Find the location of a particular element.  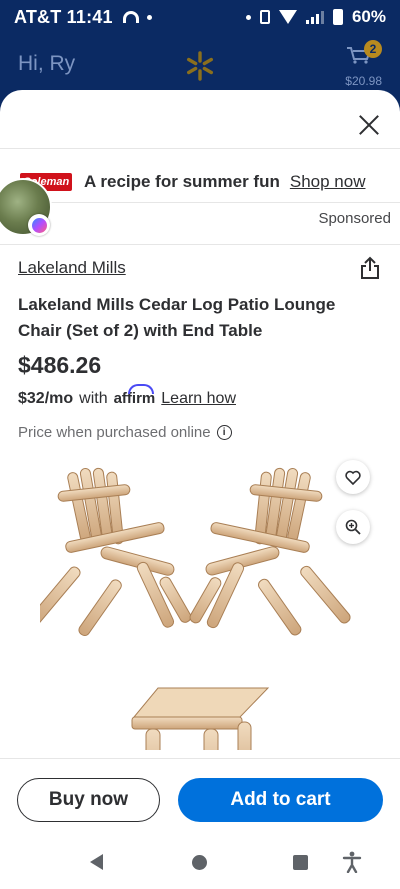

cell-signal-icon is located at coordinates (314, 17).